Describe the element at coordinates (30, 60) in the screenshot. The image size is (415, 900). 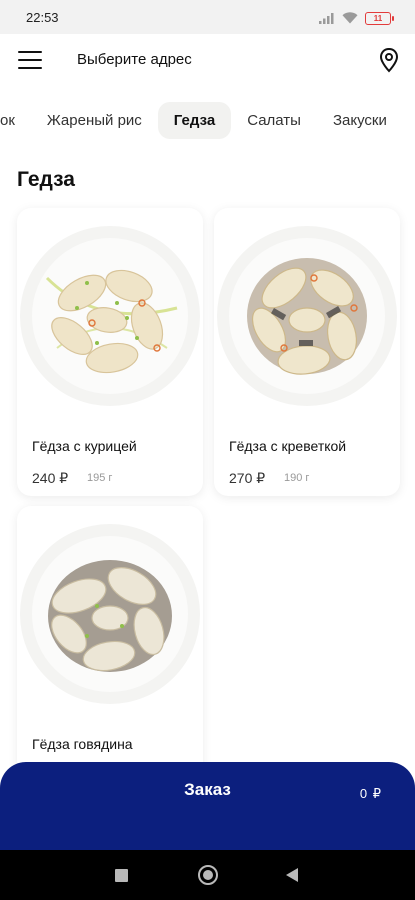
I see `menu-icon` at that location.